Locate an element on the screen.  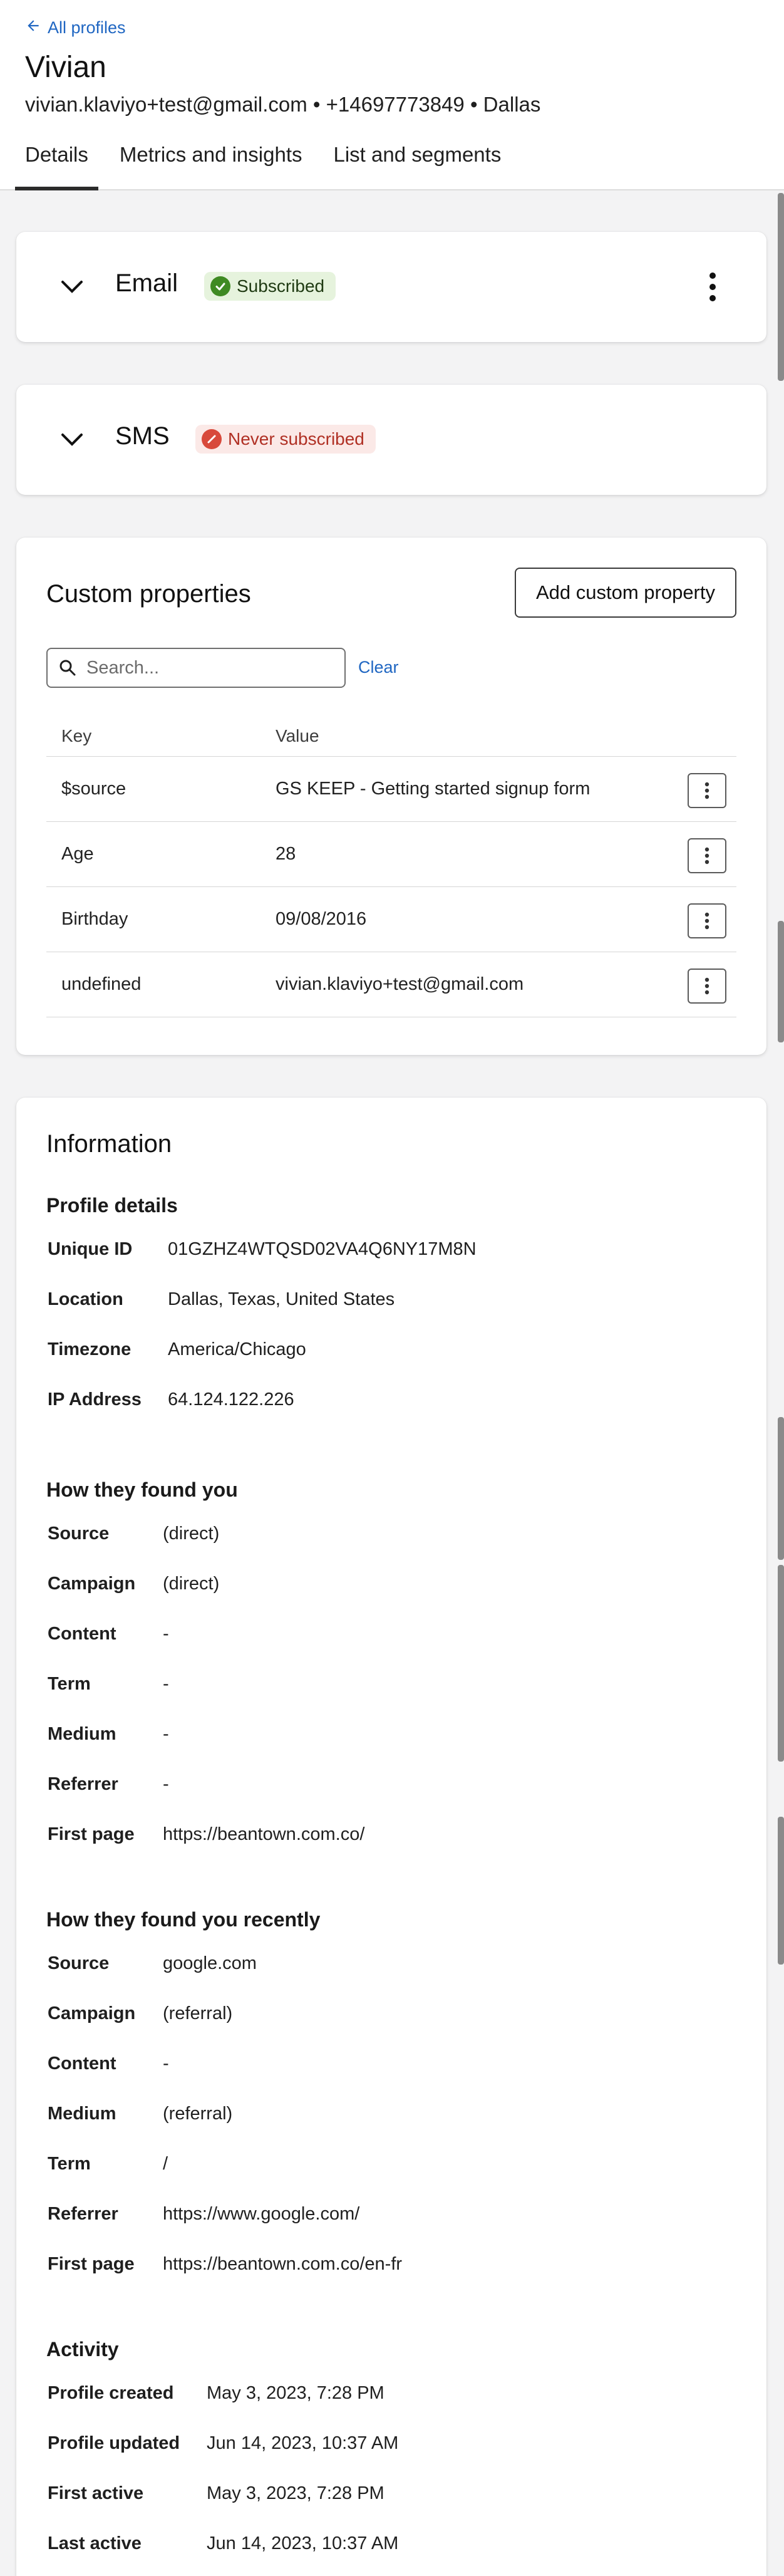
info-label: Referrer is located at coordinates (83, 2214).